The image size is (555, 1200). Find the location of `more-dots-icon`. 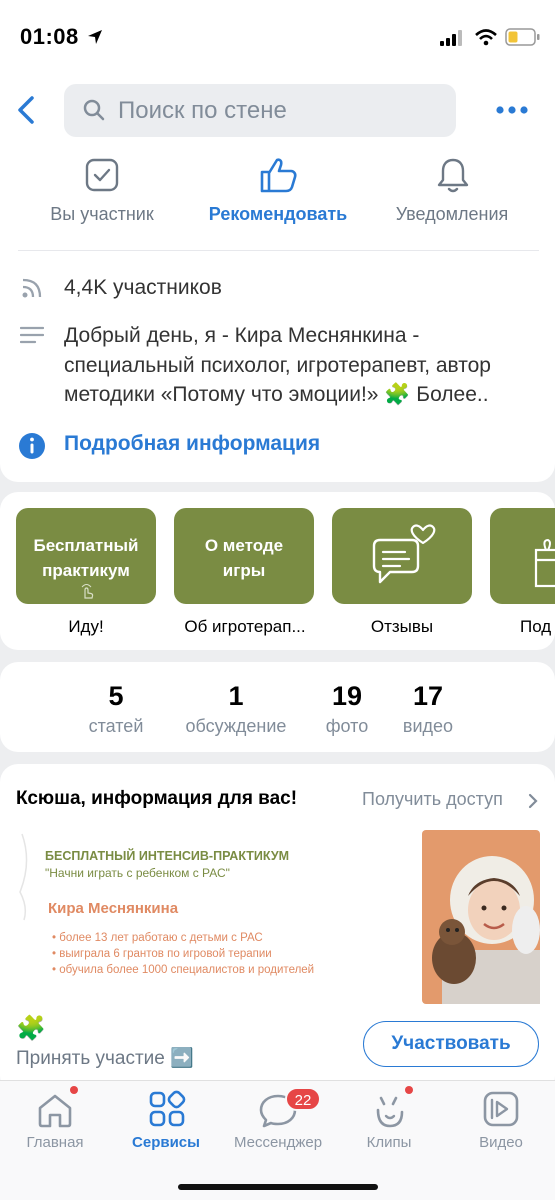

more-dots-icon is located at coordinates (512, 110).